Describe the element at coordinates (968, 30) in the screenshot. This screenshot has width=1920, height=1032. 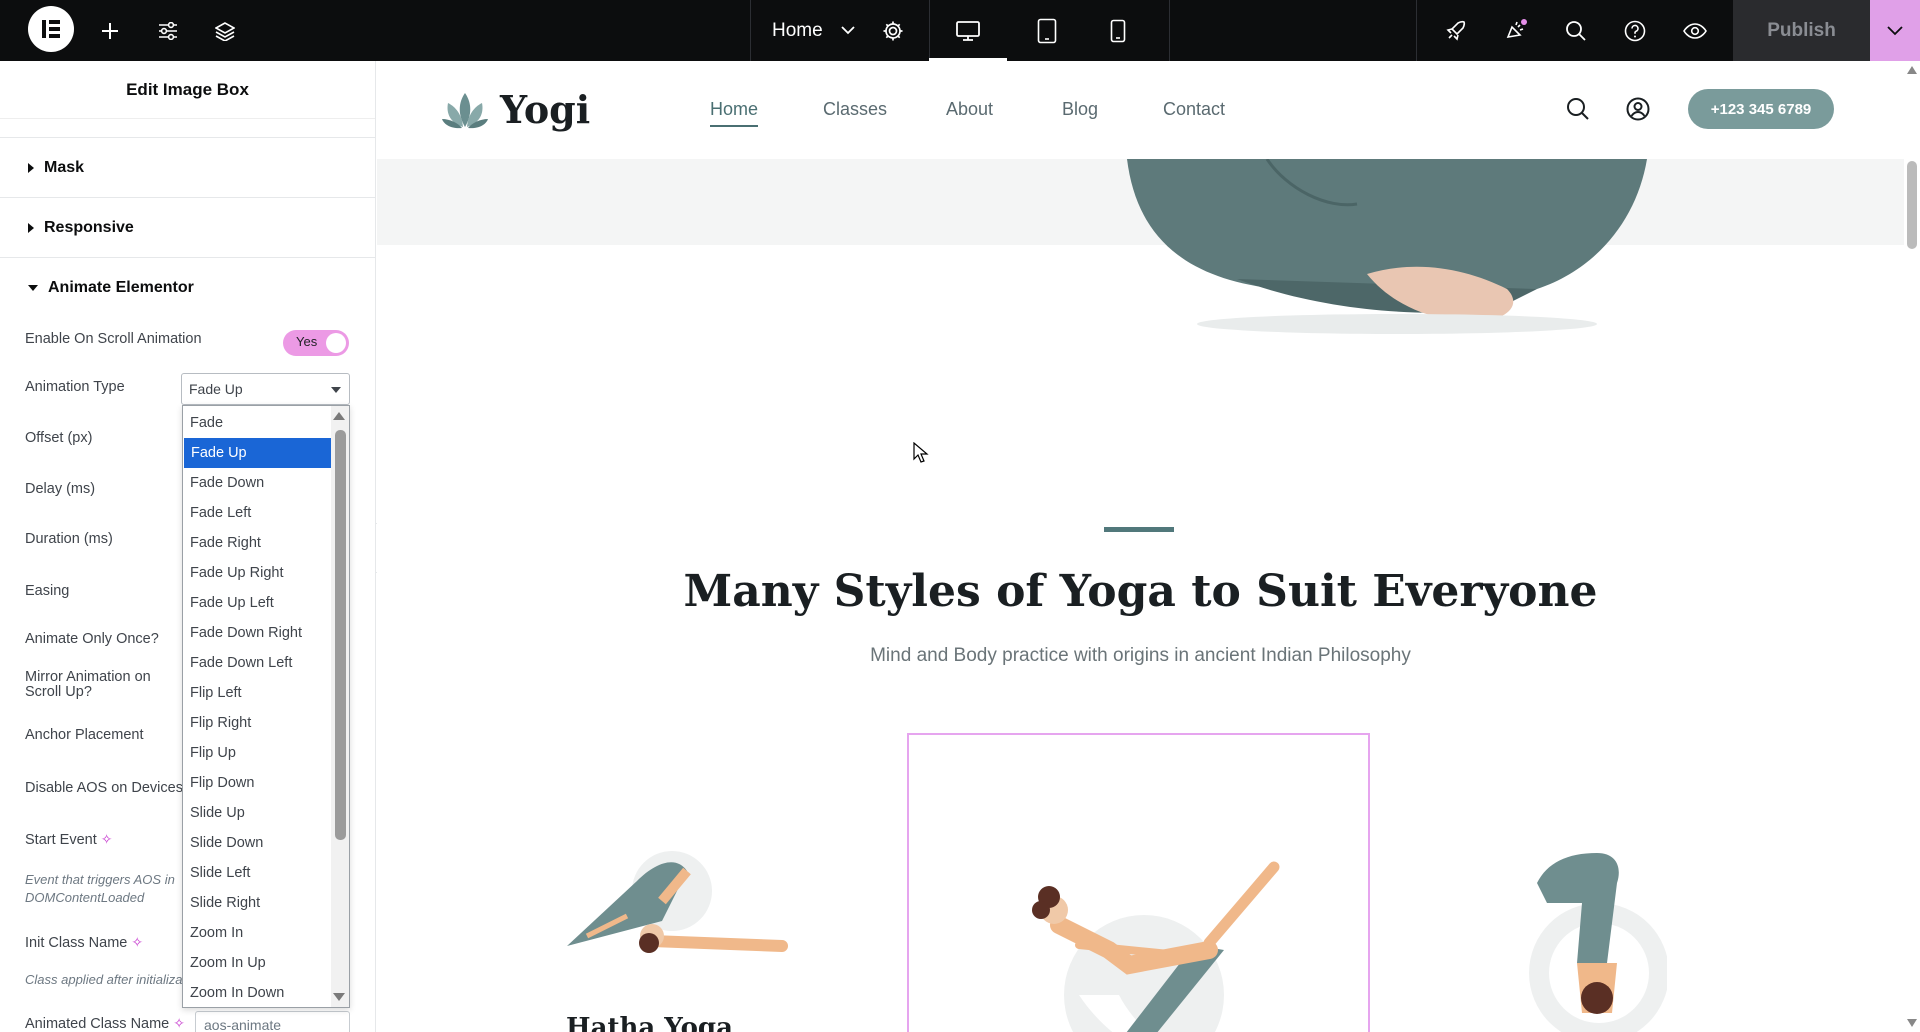
I see `desktop-icon` at that location.